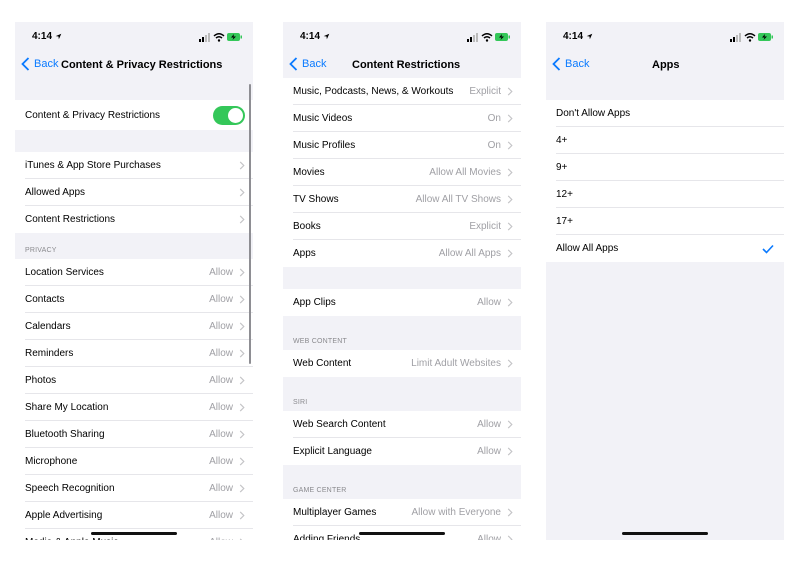  What do you see at coordinates (402, 65) in the screenshot?
I see `navigation-bar: Back Content Restrictions` at bounding box center [402, 65].